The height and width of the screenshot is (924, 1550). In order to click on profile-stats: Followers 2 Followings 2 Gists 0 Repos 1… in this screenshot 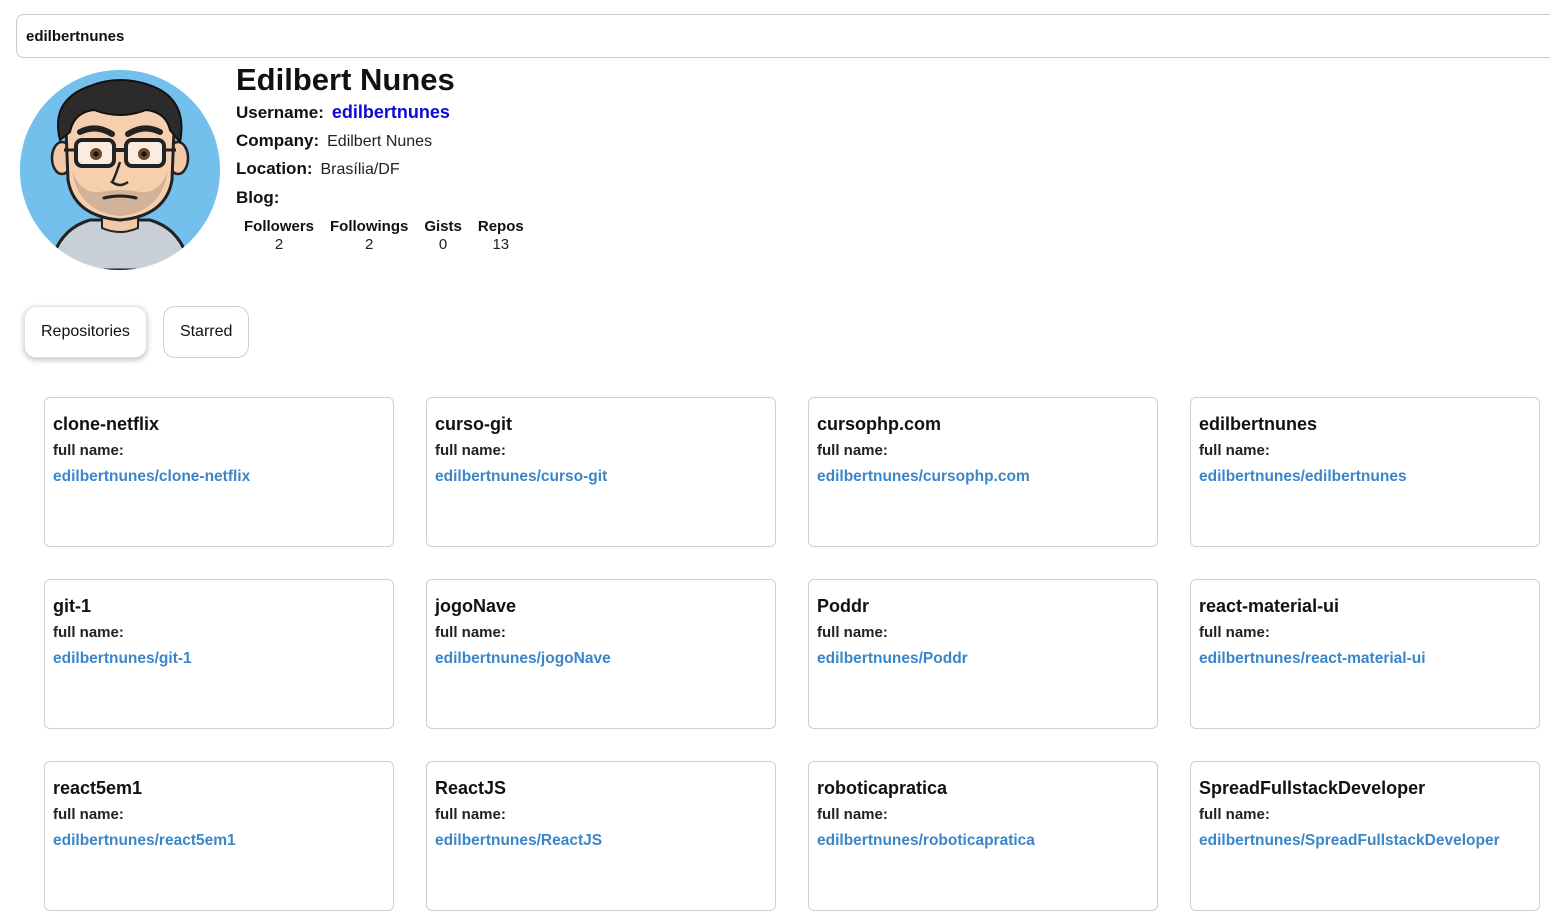, I will do `click(392, 236)`.